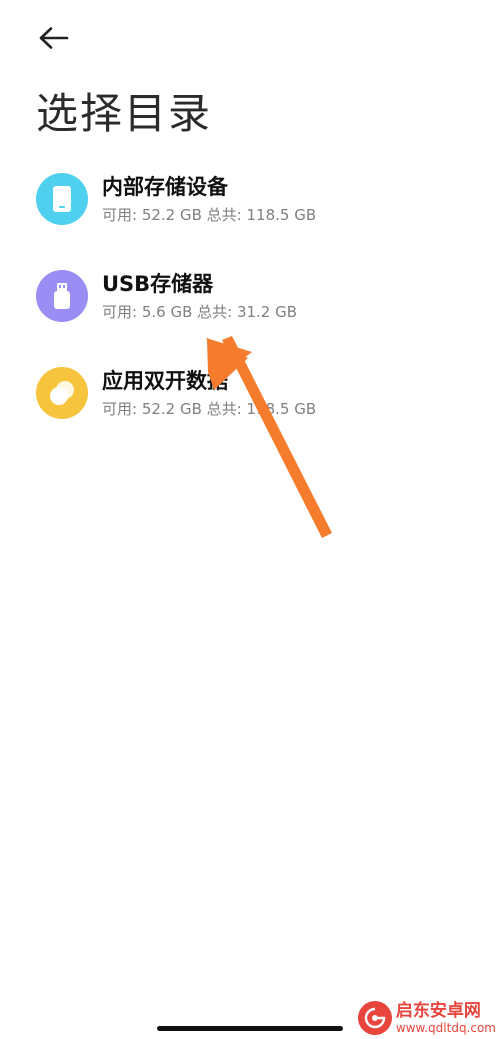 Image resolution: width=500 pixels, height=1039 pixels. I want to click on storage-item-dual-app: 应用双开数据 可用: 52.2 GB 总共: 118.5 GB, so click(250, 392).